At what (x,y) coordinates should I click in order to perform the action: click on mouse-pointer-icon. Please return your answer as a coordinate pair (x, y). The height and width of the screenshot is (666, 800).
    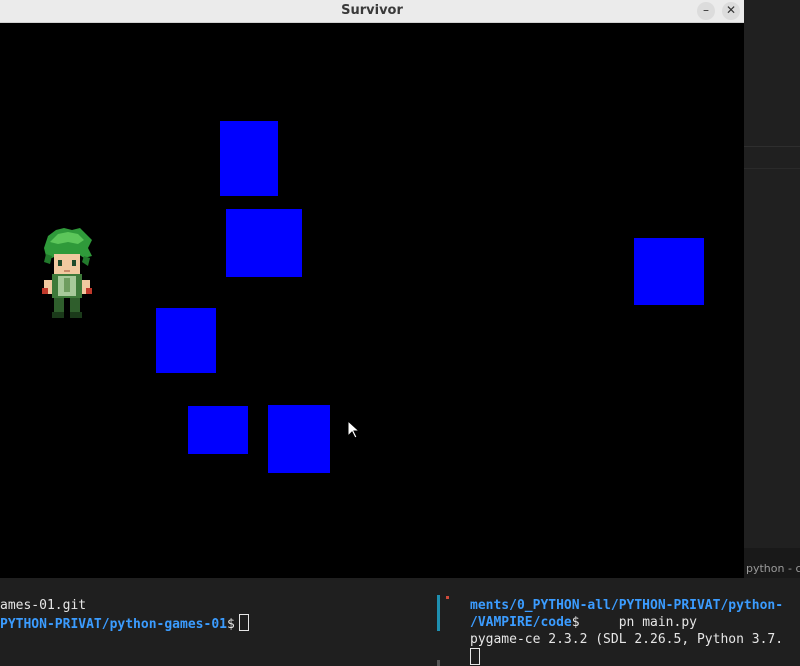
    Looking at the image, I should click on (354, 429).